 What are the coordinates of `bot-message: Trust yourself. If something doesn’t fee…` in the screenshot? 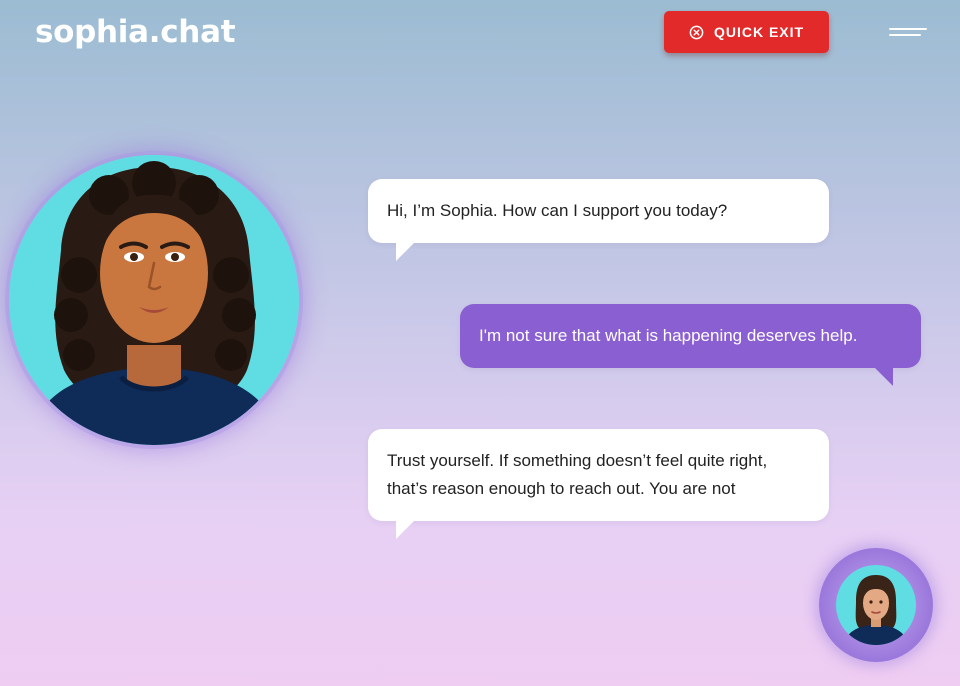 It's located at (598, 484).